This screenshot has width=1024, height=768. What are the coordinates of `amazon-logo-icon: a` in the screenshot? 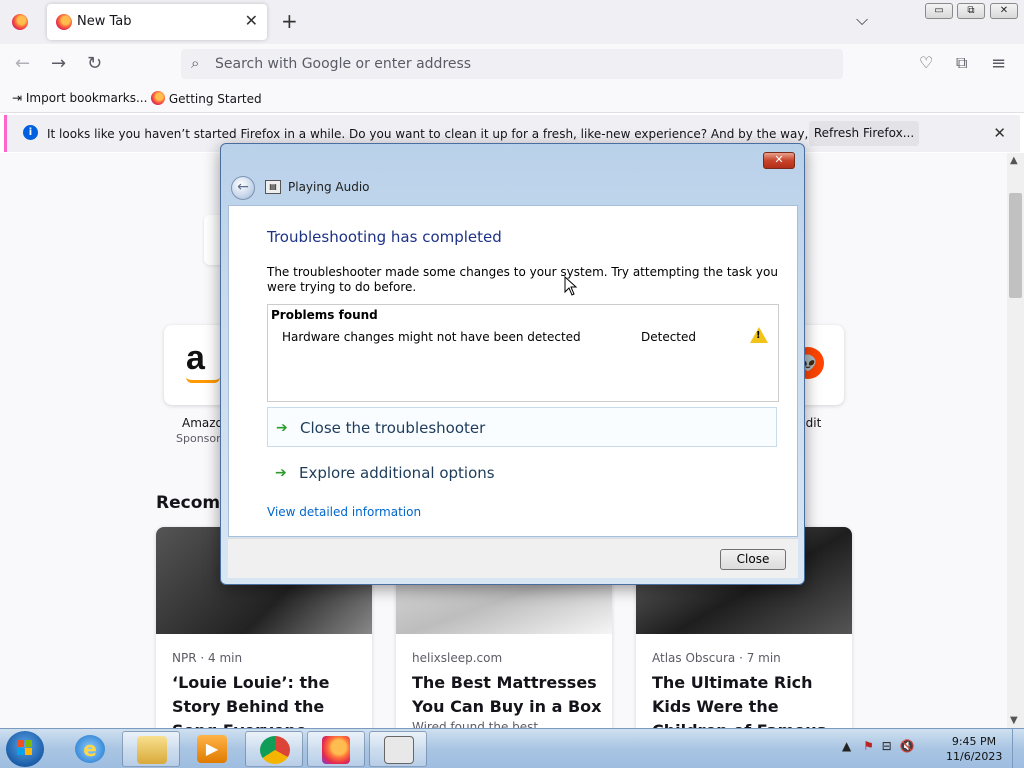 It's located at (195, 358).